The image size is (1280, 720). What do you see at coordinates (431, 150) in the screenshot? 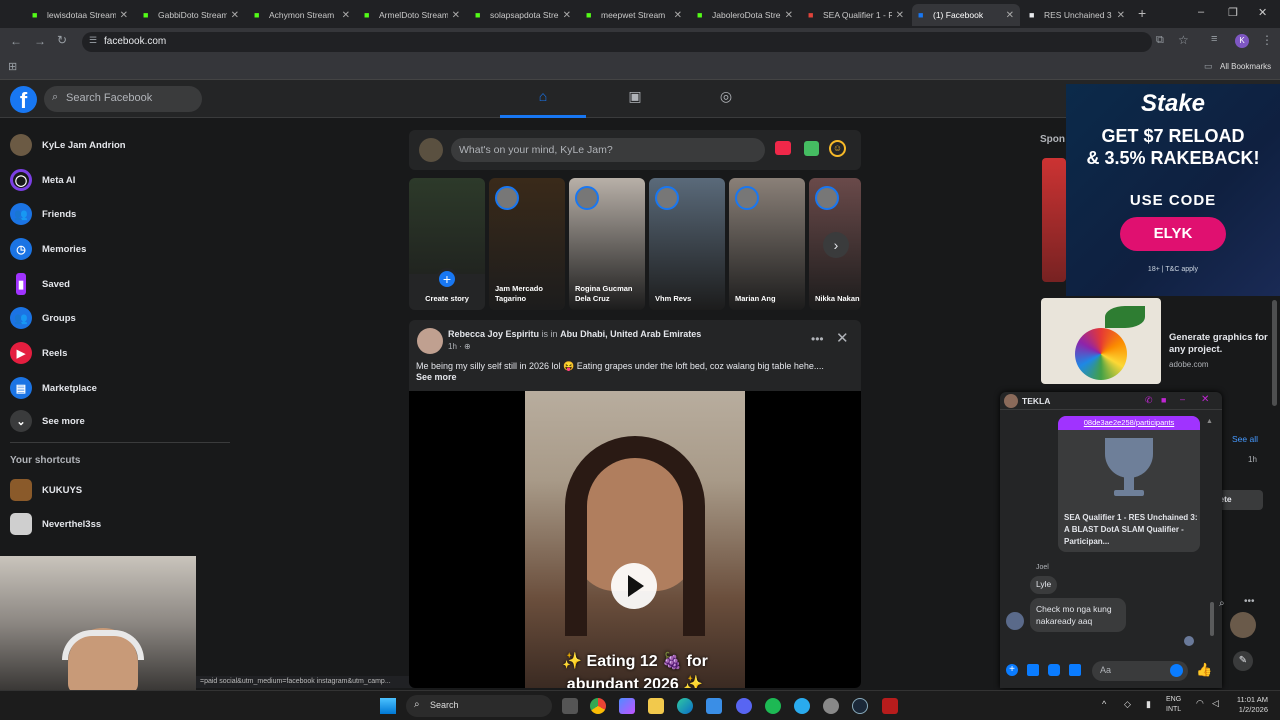
I see `composer-avatar` at bounding box center [431, 150].